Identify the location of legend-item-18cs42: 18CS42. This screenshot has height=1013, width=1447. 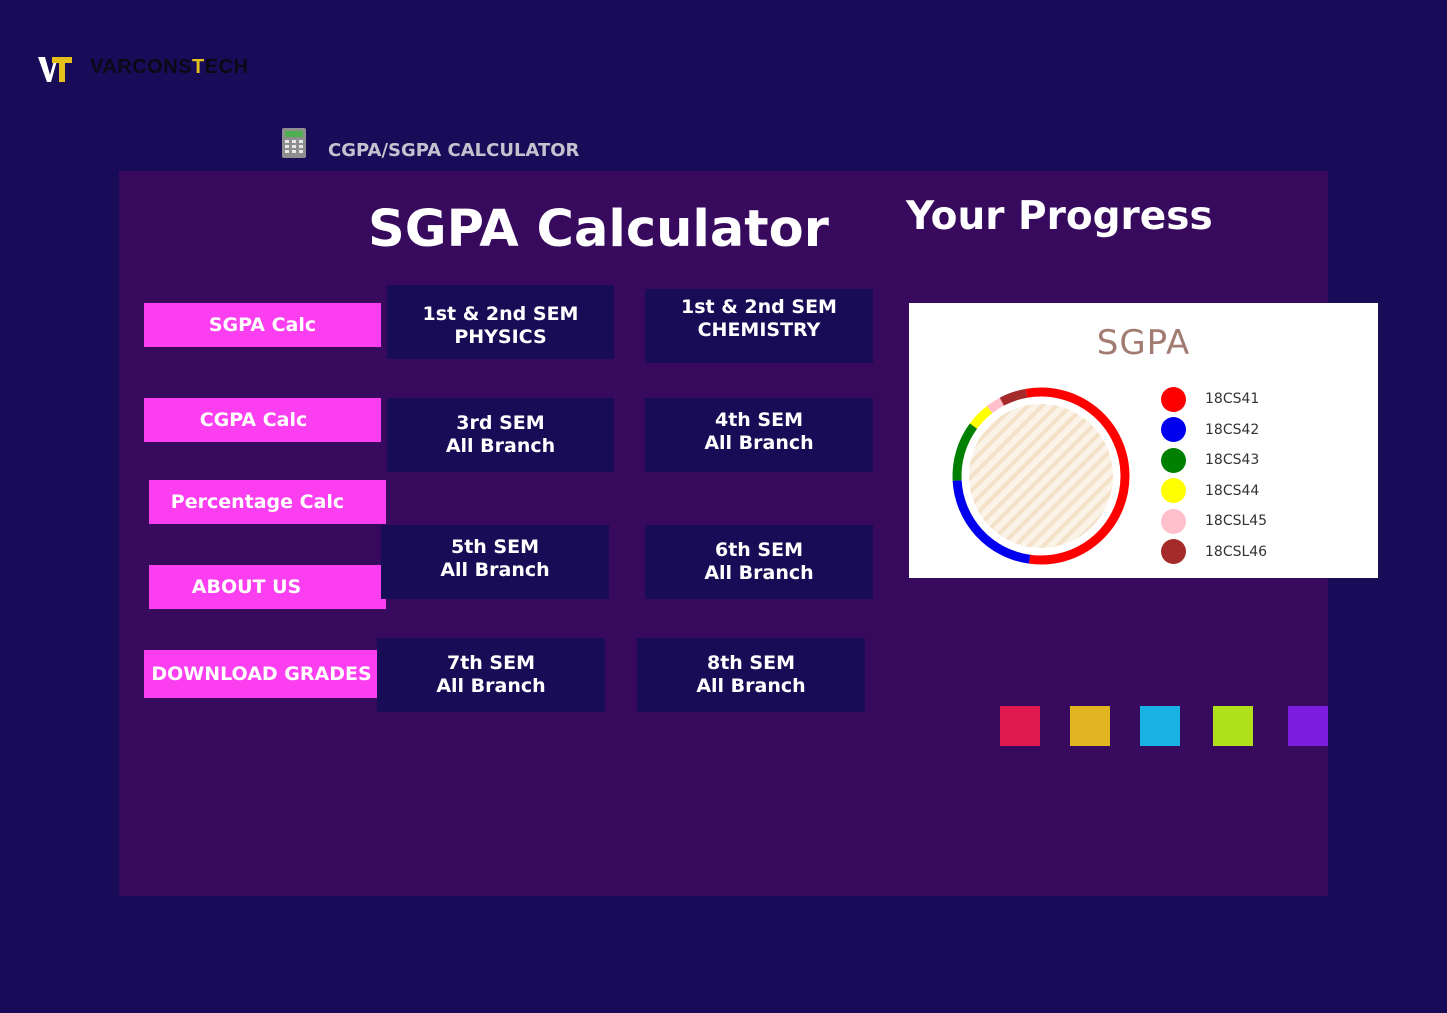
(1210, 430).